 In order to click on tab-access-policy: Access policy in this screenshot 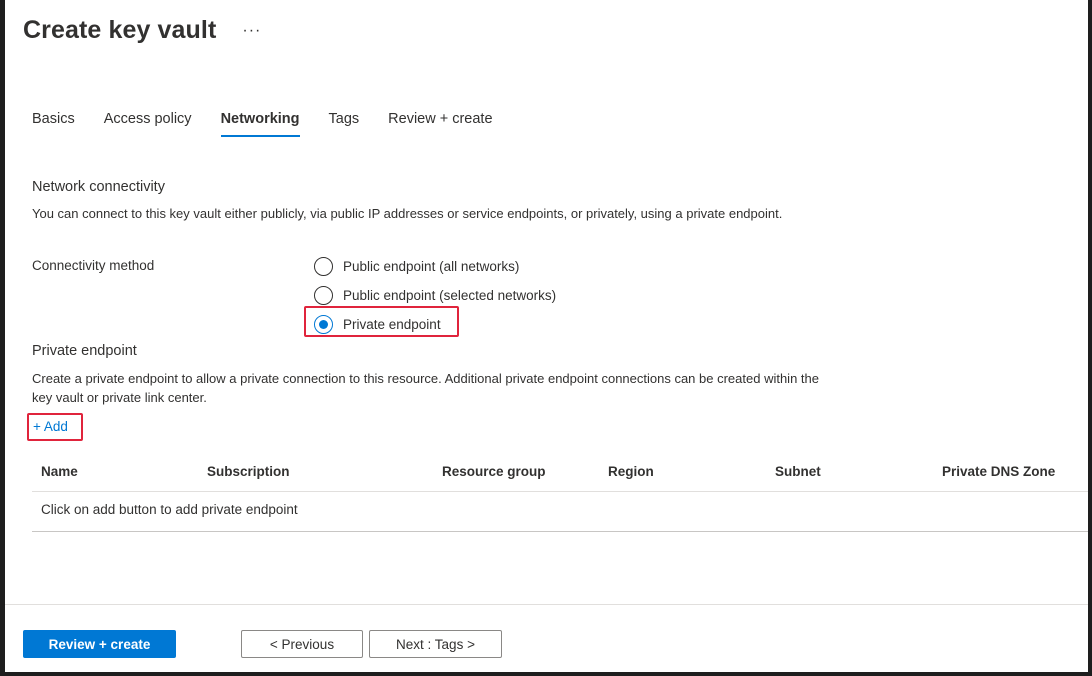, I will do `click(148, 124)`.